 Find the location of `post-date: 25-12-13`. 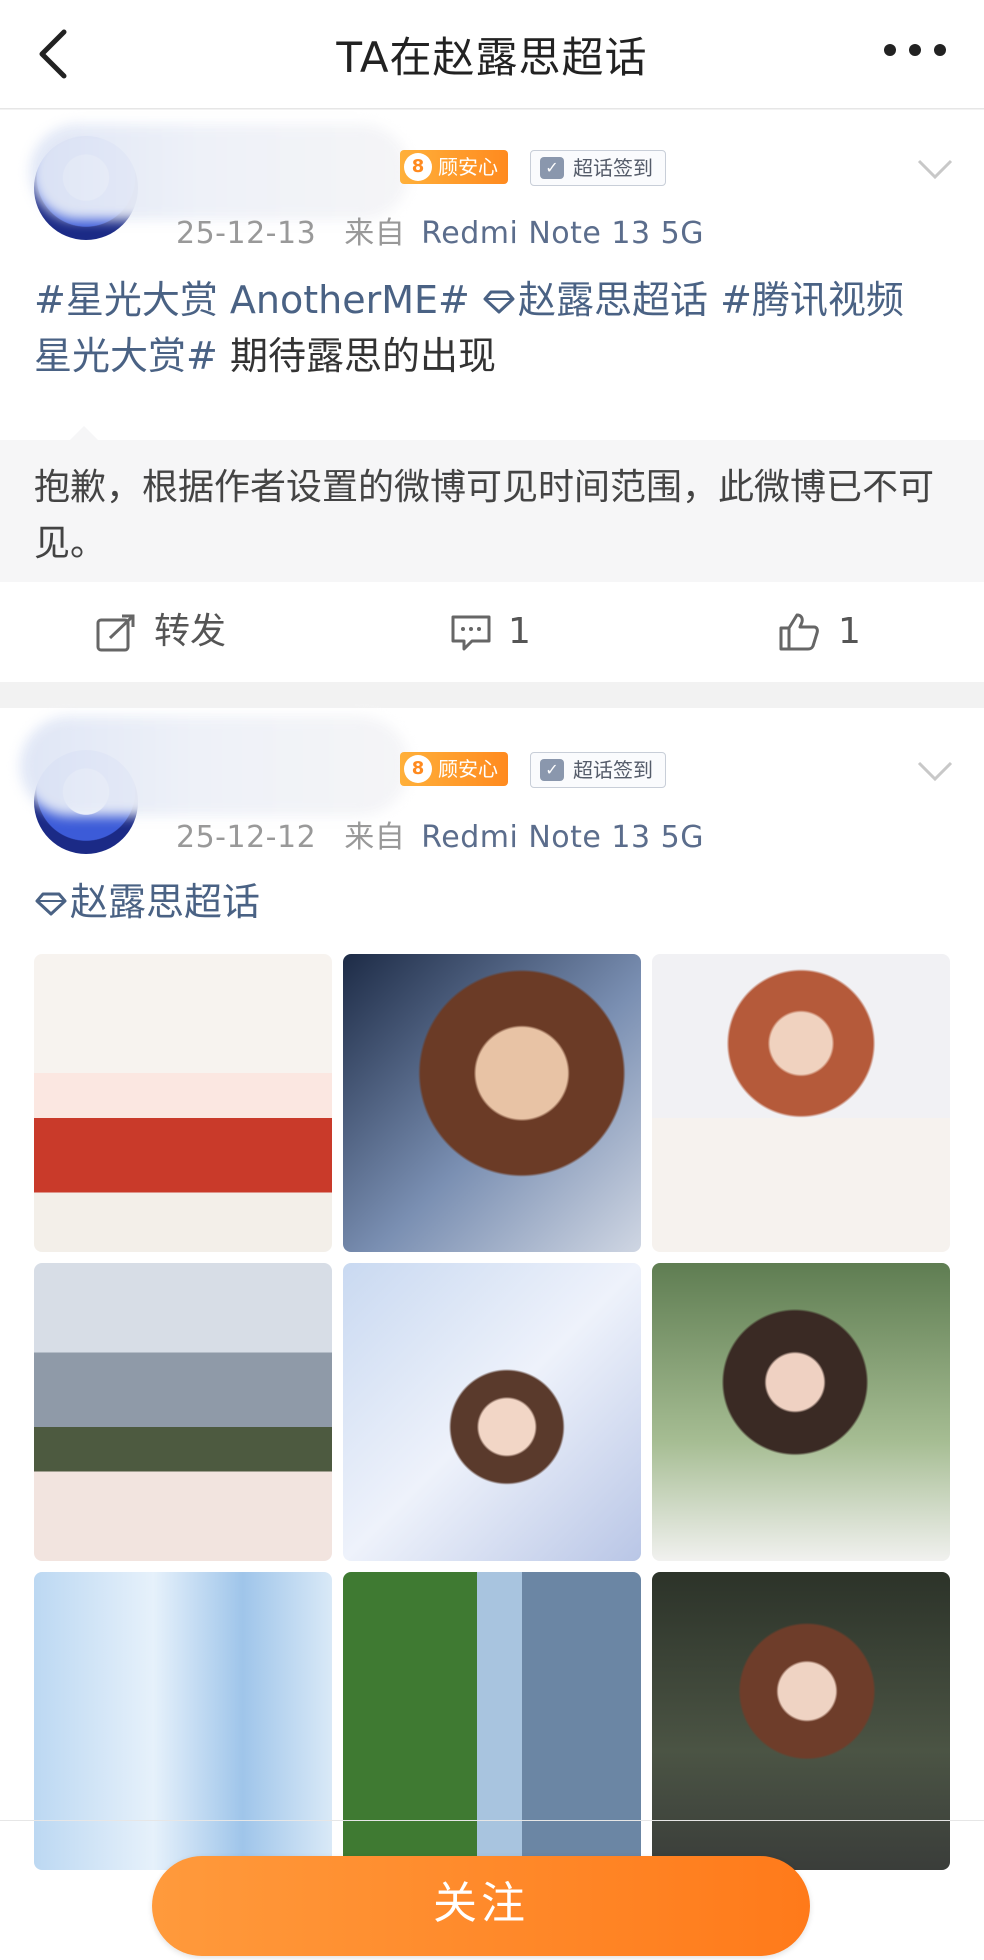

post-date: 25-12-13 is located at coordinates (246, 233).